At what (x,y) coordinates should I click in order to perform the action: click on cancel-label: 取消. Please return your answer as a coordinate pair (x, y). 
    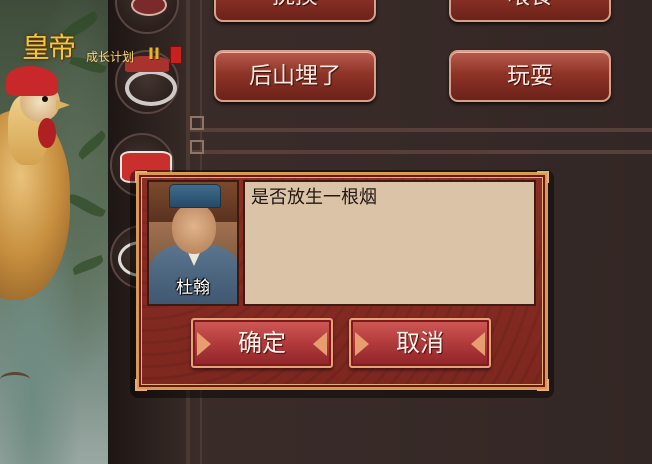
    Looking at the image, I should click on (420, 343).